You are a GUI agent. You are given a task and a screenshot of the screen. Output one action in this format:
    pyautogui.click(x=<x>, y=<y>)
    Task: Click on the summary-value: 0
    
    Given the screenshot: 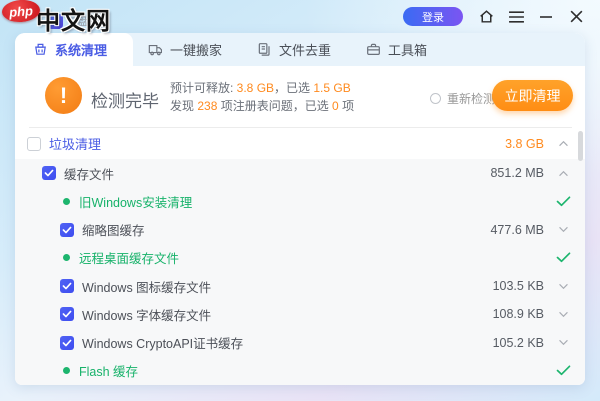 What is the action you would take?
    pyautogui.click(x=335, y=106)
    